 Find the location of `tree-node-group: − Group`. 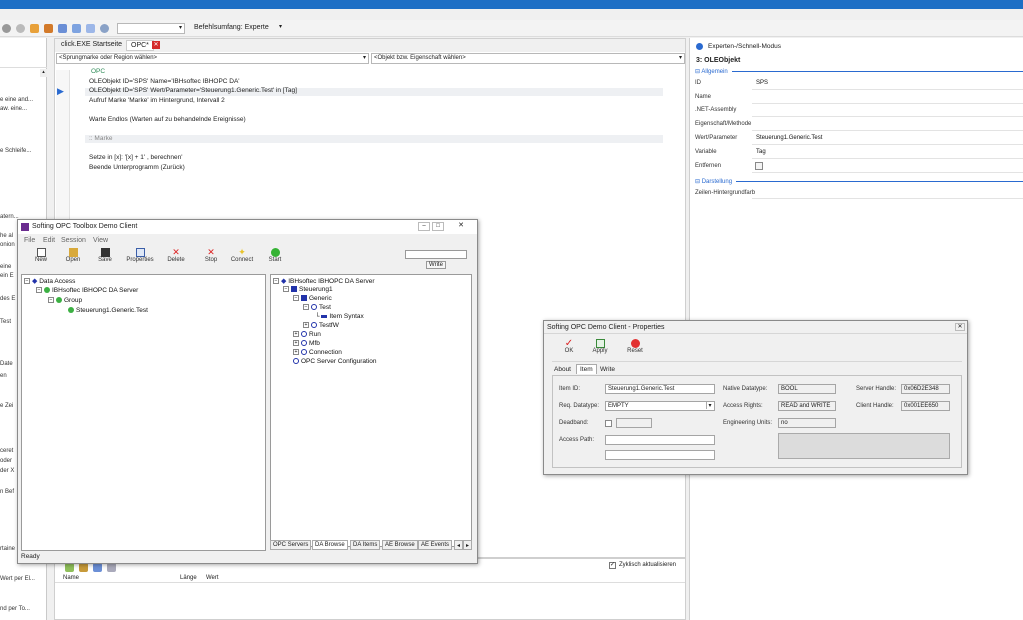

tree-node-group: − Group is located at coordinates (65, 300).